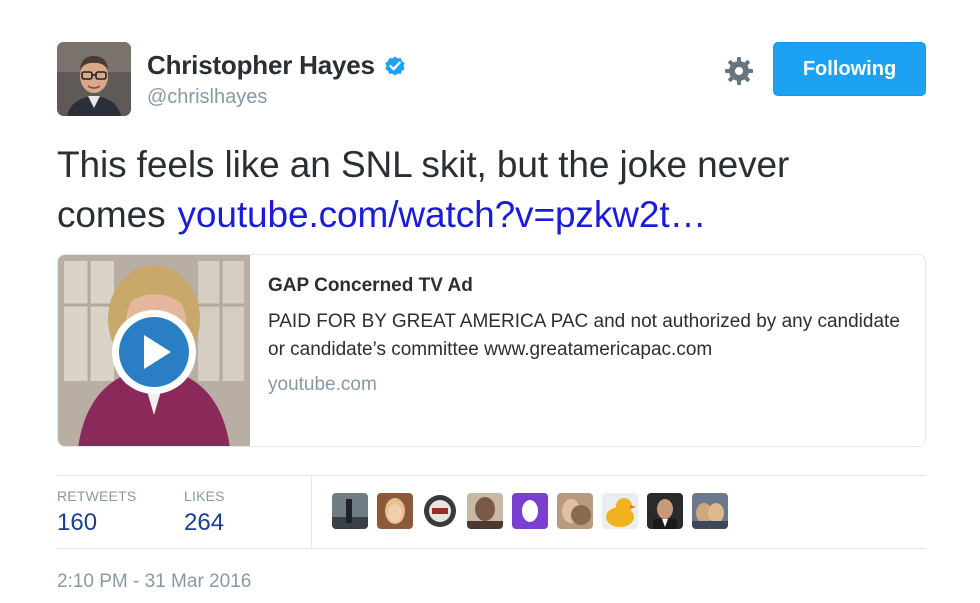 The height and width of the screenshot is (603, 980). Describe the element at coordinates (739, 71) in the screenshot. I see `gear-icon` at that location.